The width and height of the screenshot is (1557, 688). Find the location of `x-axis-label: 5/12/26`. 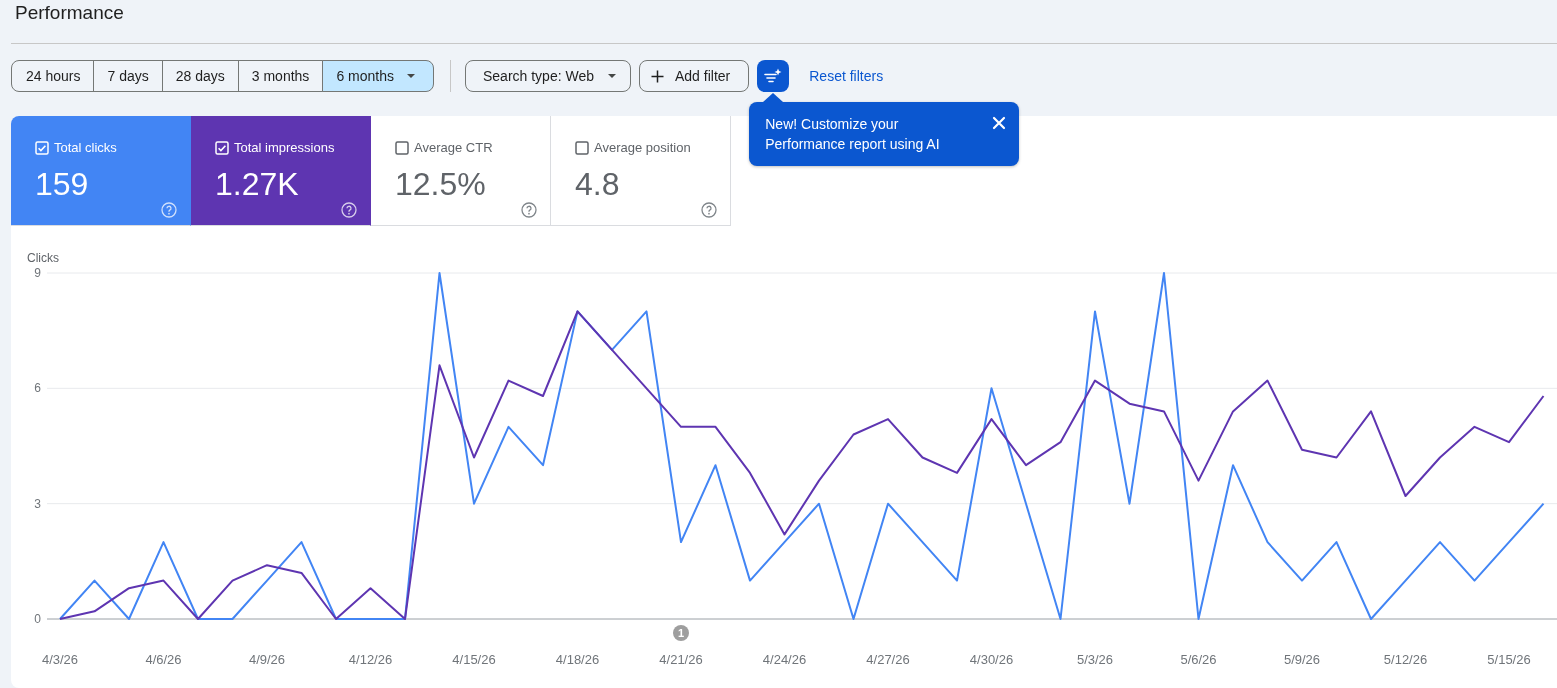

x-axis-label: 5/12/26 is located at coordinates (1405, 659).